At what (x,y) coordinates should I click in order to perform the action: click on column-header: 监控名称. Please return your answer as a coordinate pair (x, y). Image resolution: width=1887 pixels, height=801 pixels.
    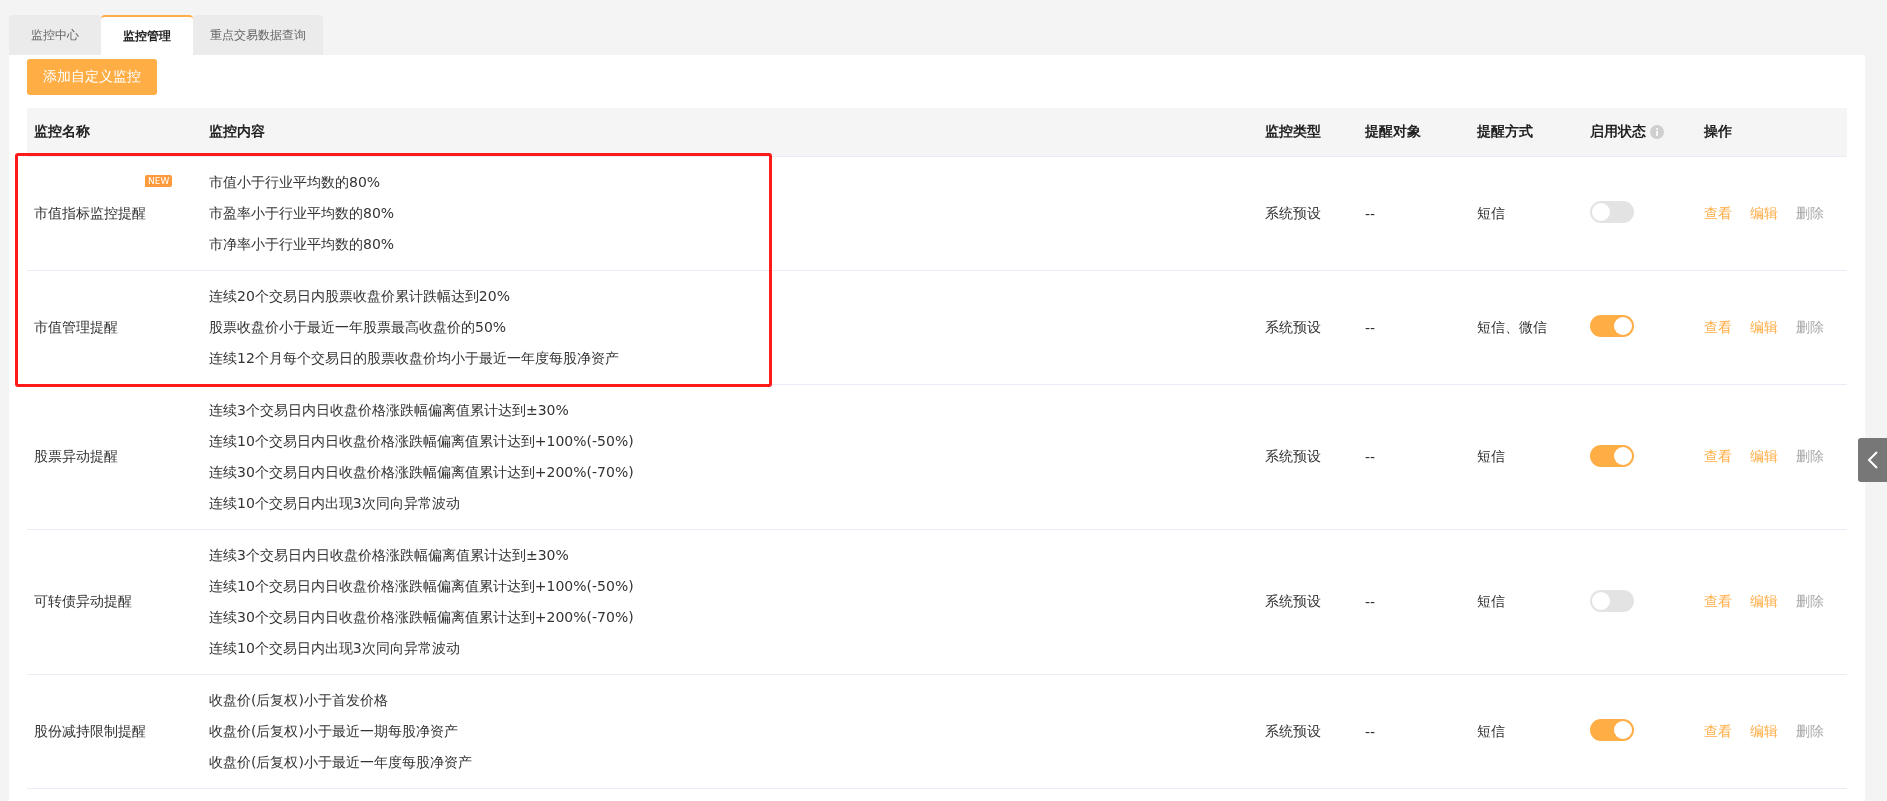
    Looking at the image, I should click on (62, 131).